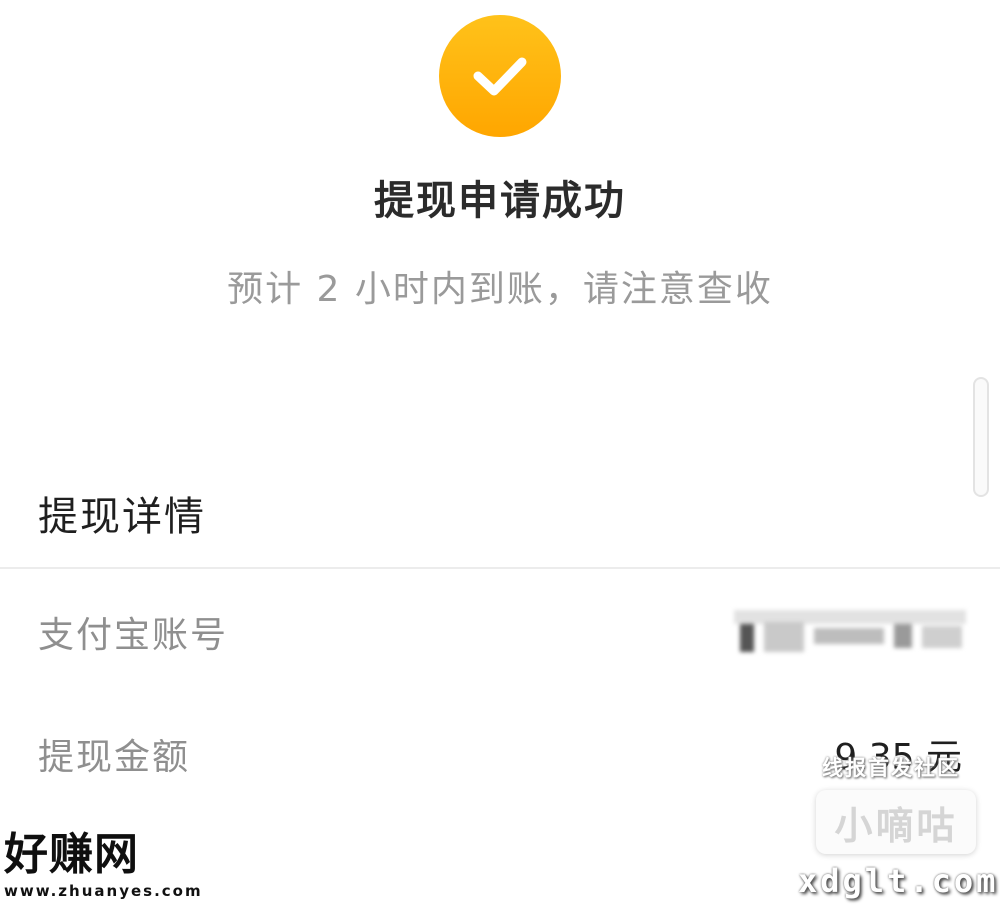 The height and width of the screenshot is (915, 1000). What do you see at coordinates (500, 568) in the screenshot?
I see `divider` at bounding box center [500, 568].